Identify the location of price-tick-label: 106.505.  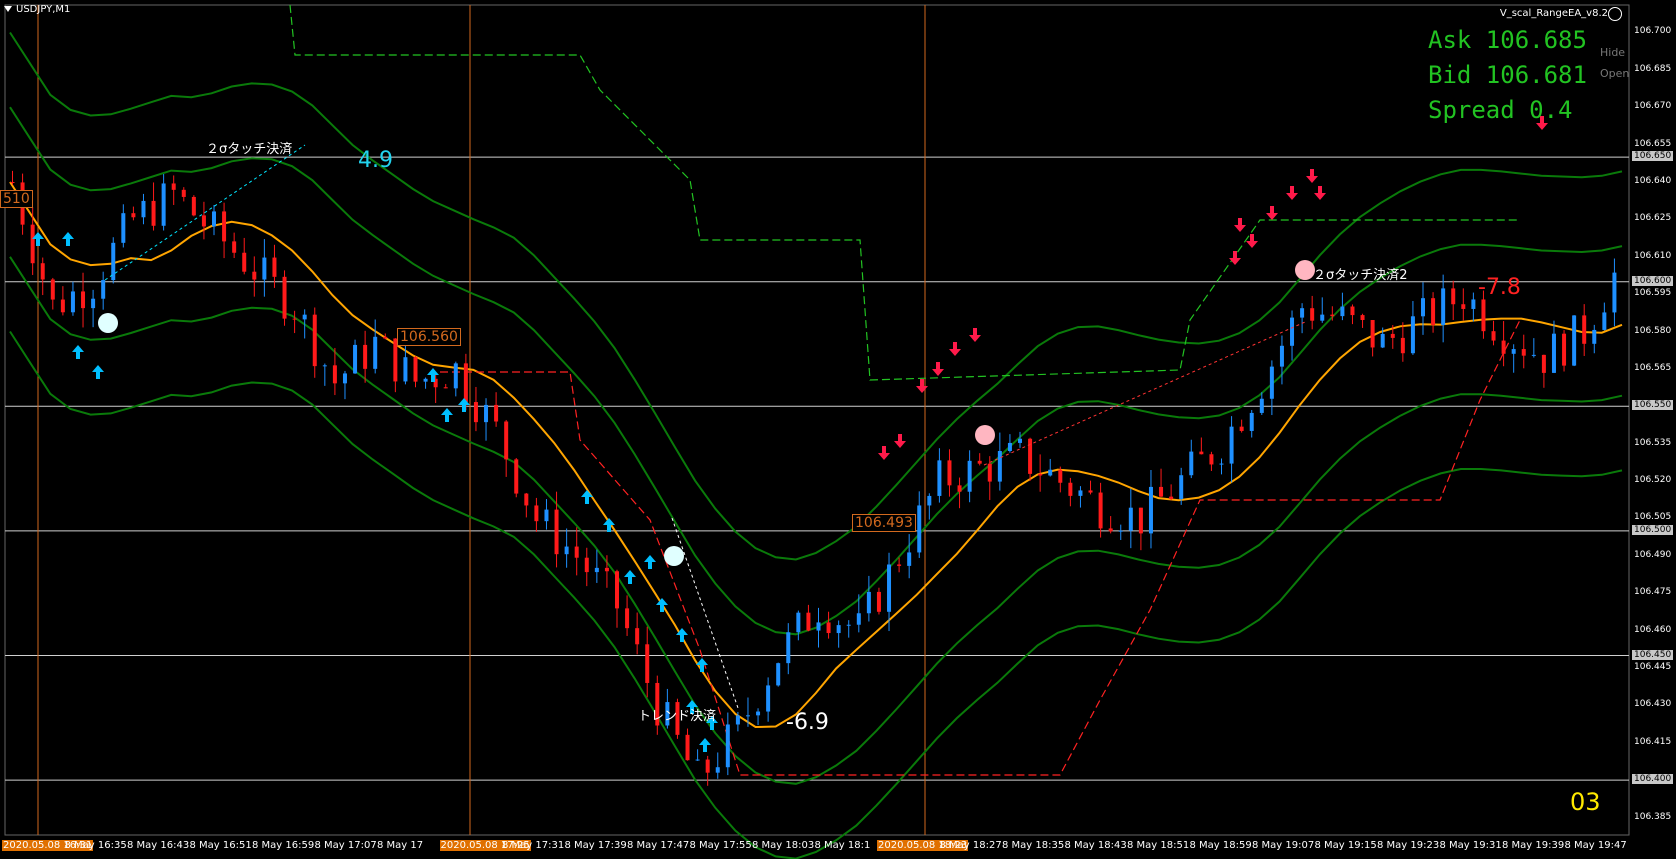
(1653, 517).